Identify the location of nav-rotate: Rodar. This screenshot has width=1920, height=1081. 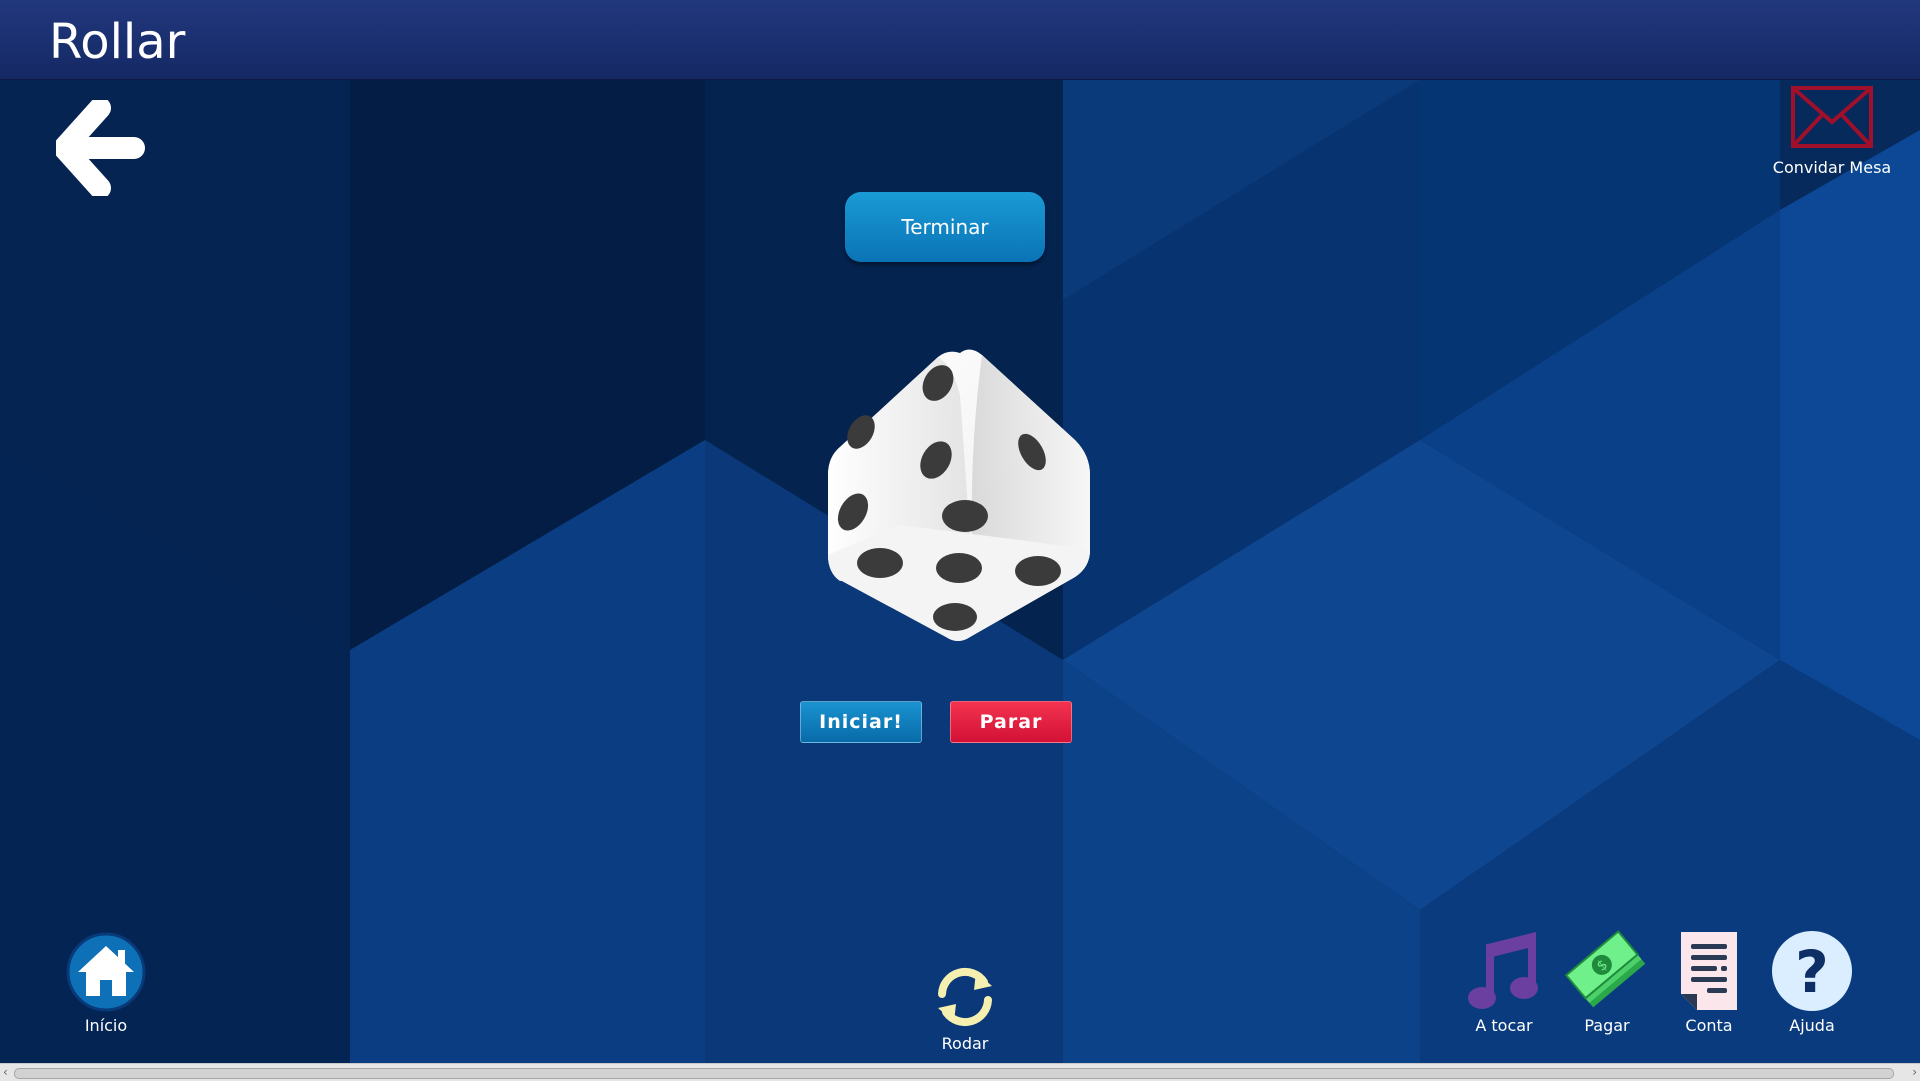
(965, 1009).